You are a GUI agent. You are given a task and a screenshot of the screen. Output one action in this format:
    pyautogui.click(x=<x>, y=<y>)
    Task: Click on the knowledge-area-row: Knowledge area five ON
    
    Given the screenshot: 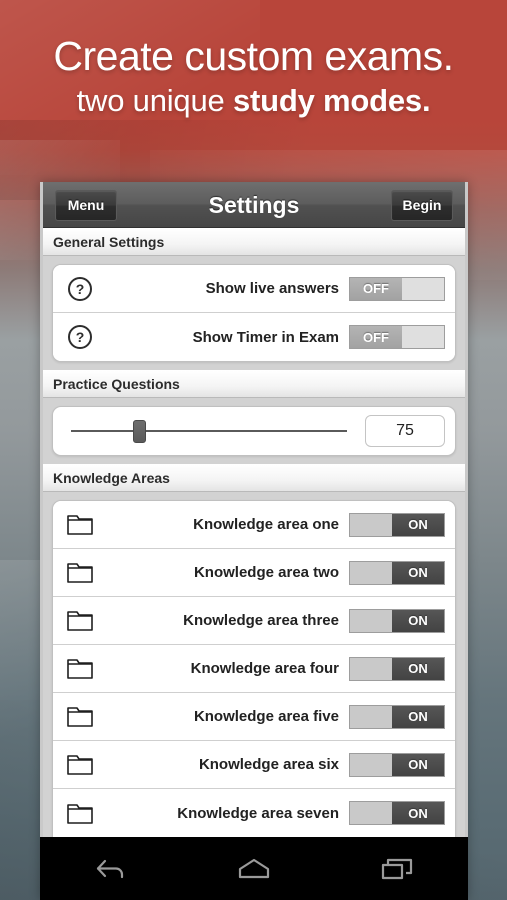 What is the action you would take?
    pyautogui.click(x=254, y=717)
    